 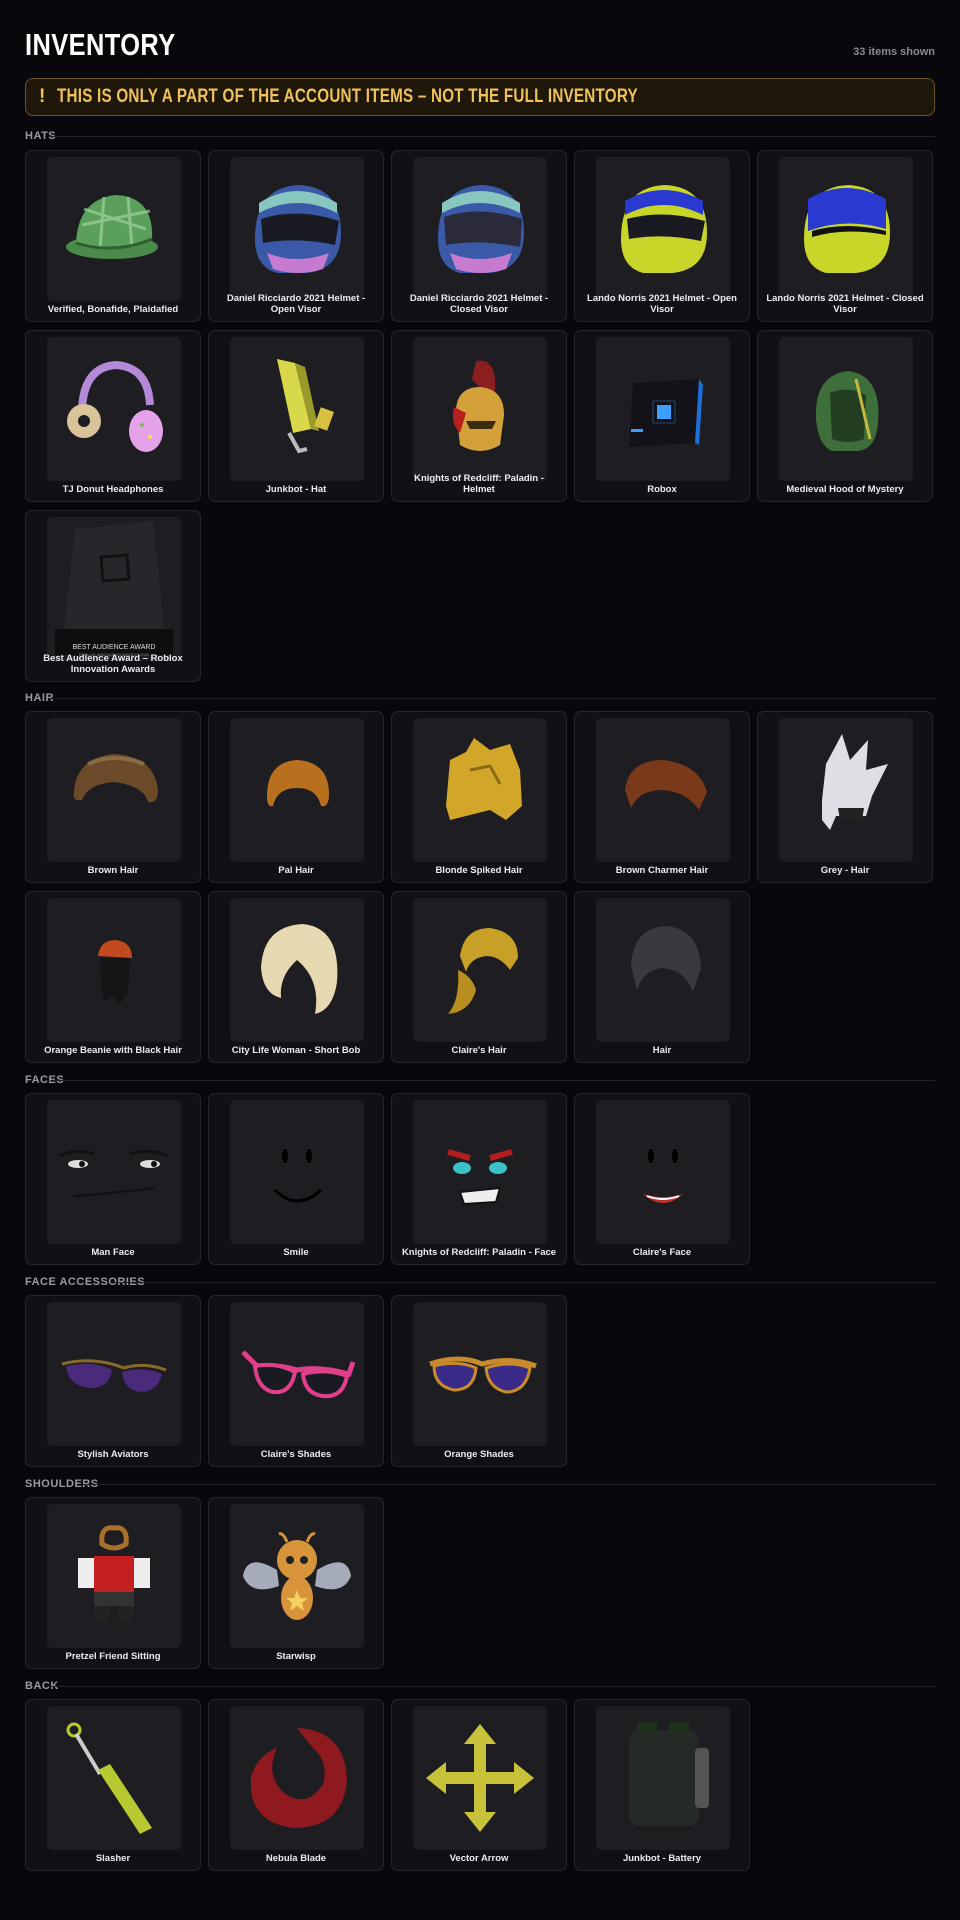 I want to click on item-name: Brown Charmer Hair, so click(x=662, y=870).